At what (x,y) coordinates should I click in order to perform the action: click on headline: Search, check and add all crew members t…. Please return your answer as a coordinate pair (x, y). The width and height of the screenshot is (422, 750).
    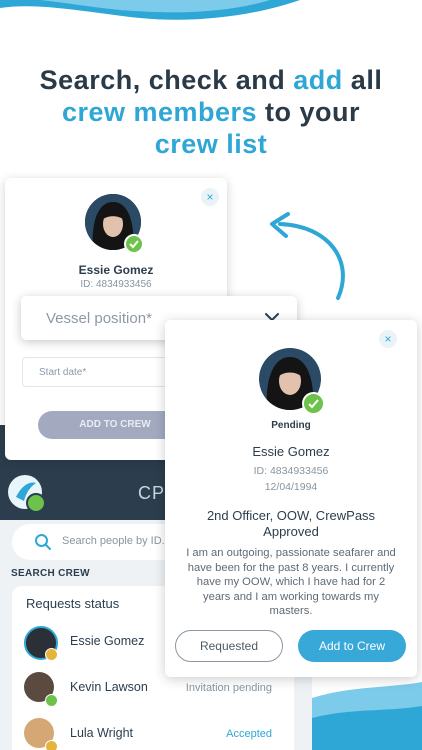
    Looking at the image, I should click on (211, 112).